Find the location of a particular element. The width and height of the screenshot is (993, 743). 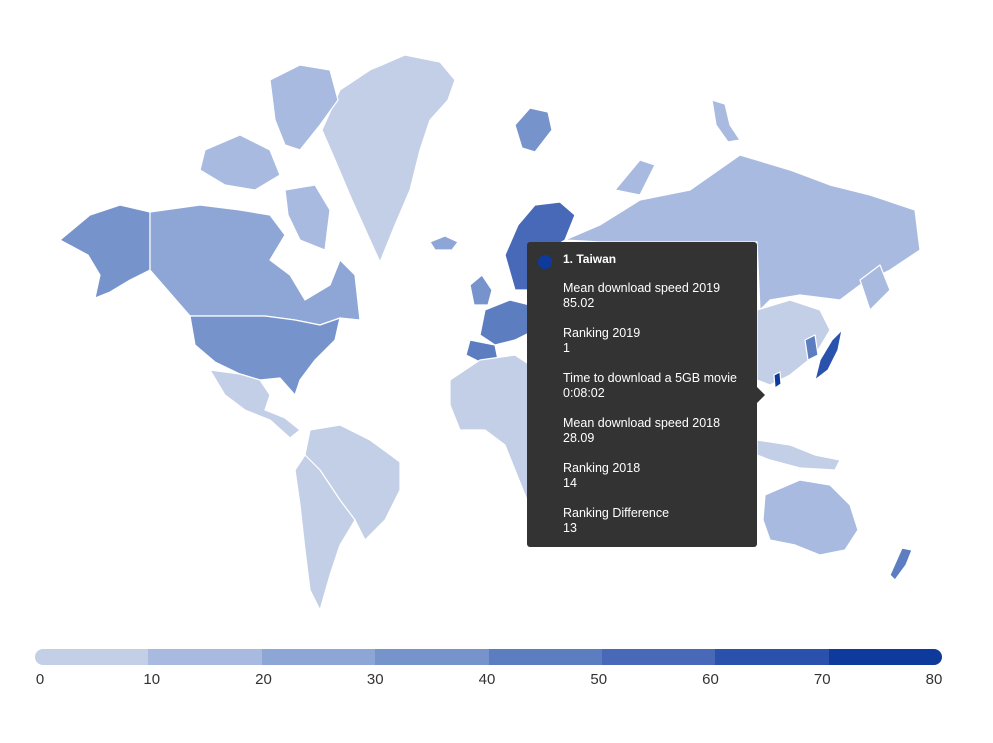

legend-tick-label: 60 is located at coordinates (710, 679).